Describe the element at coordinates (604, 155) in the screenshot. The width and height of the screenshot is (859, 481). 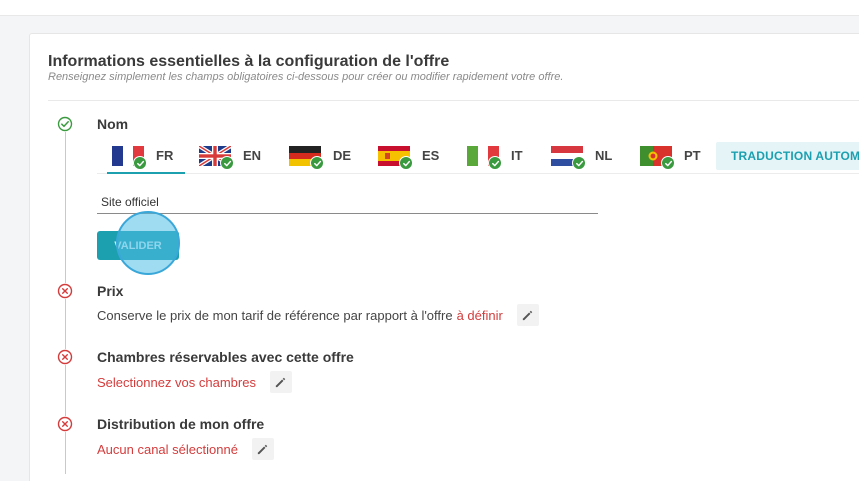
I see `lang-code: NL` at that location.